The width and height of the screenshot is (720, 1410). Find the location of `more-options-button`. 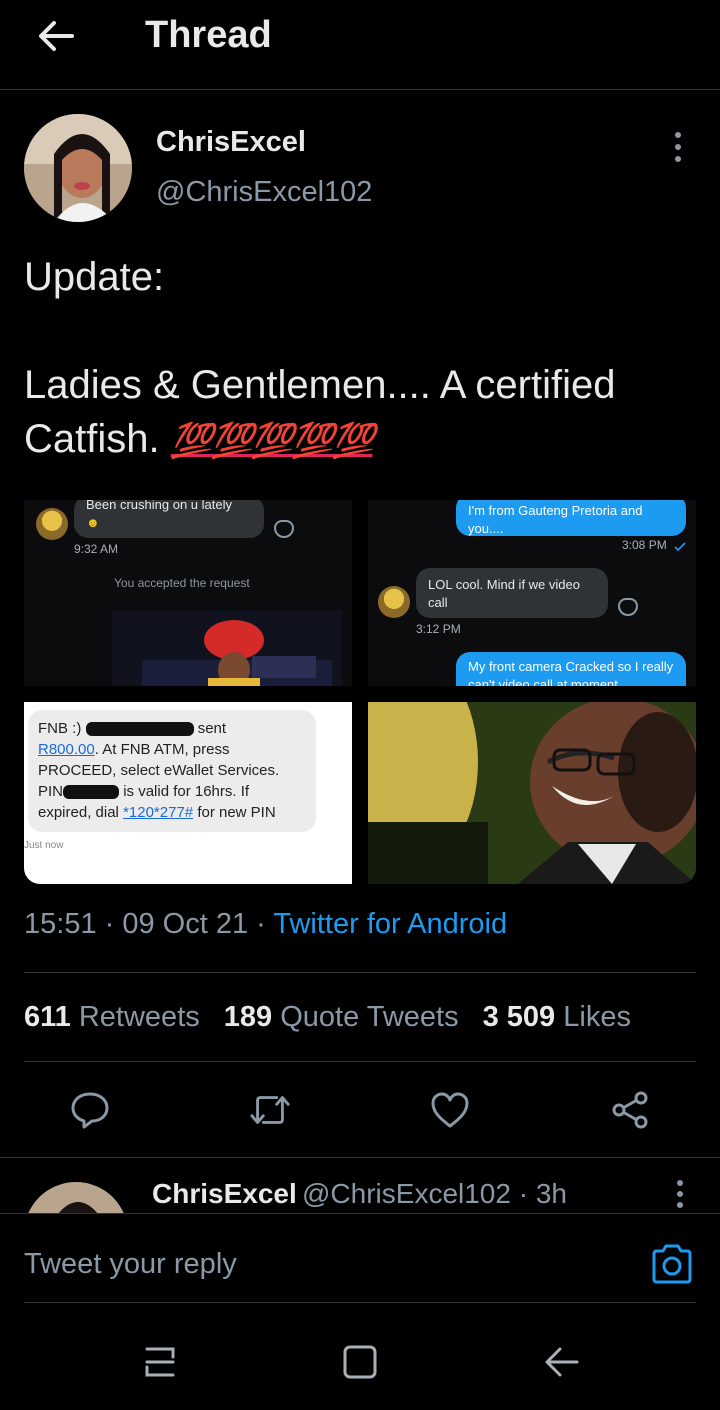

more-options-button is located at coordinates (678, 147).